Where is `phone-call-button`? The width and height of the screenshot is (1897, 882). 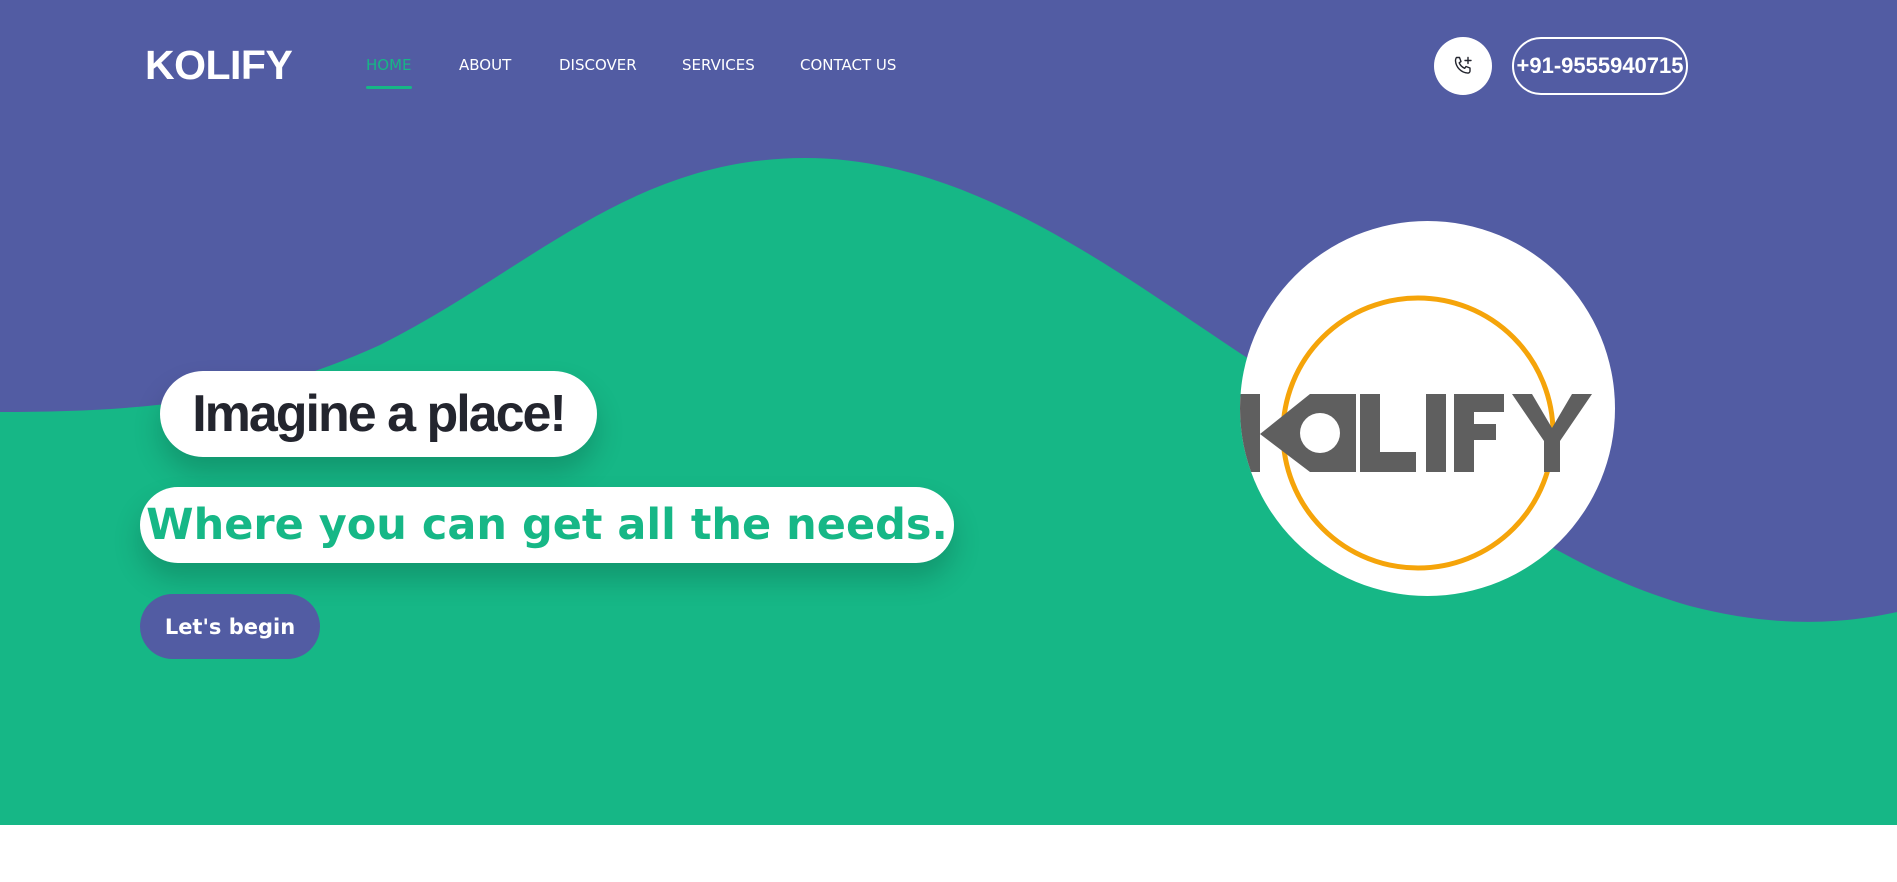 phone-call-button is located at coordinates (1463, 66).